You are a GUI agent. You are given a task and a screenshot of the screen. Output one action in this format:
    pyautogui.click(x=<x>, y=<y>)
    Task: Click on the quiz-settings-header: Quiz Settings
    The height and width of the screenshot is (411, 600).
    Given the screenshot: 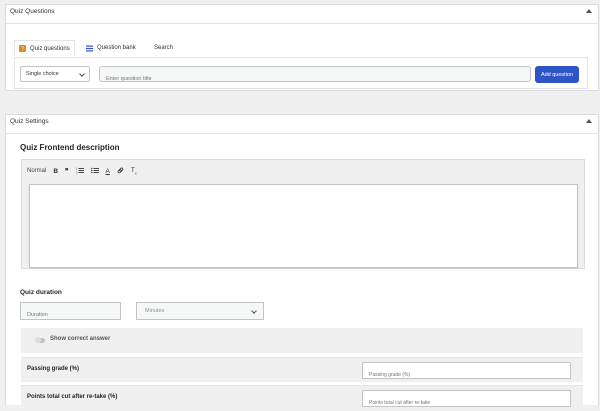 What is the action you would take?
    pyautogui.click(x=302, y=124)
    